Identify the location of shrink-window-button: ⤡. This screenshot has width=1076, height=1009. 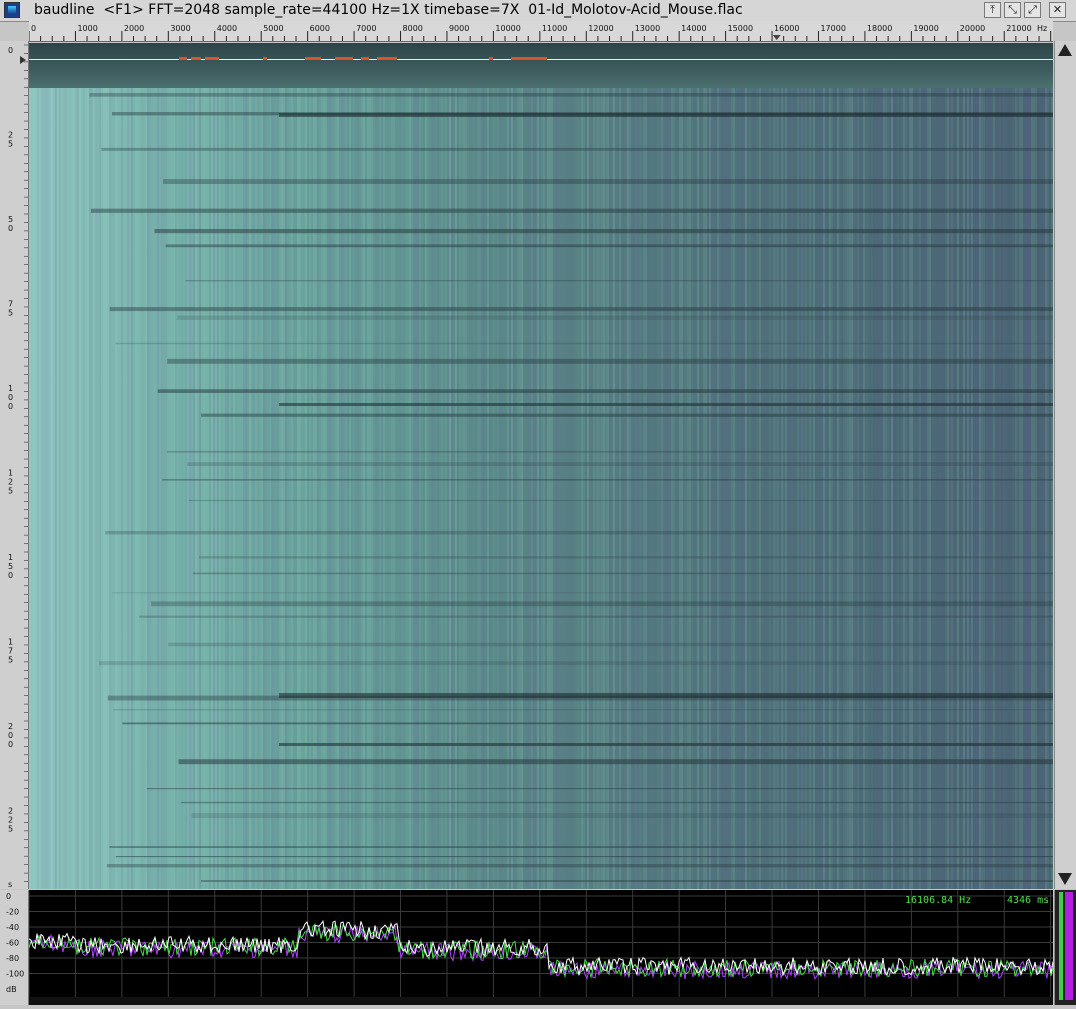
(1012, 10).